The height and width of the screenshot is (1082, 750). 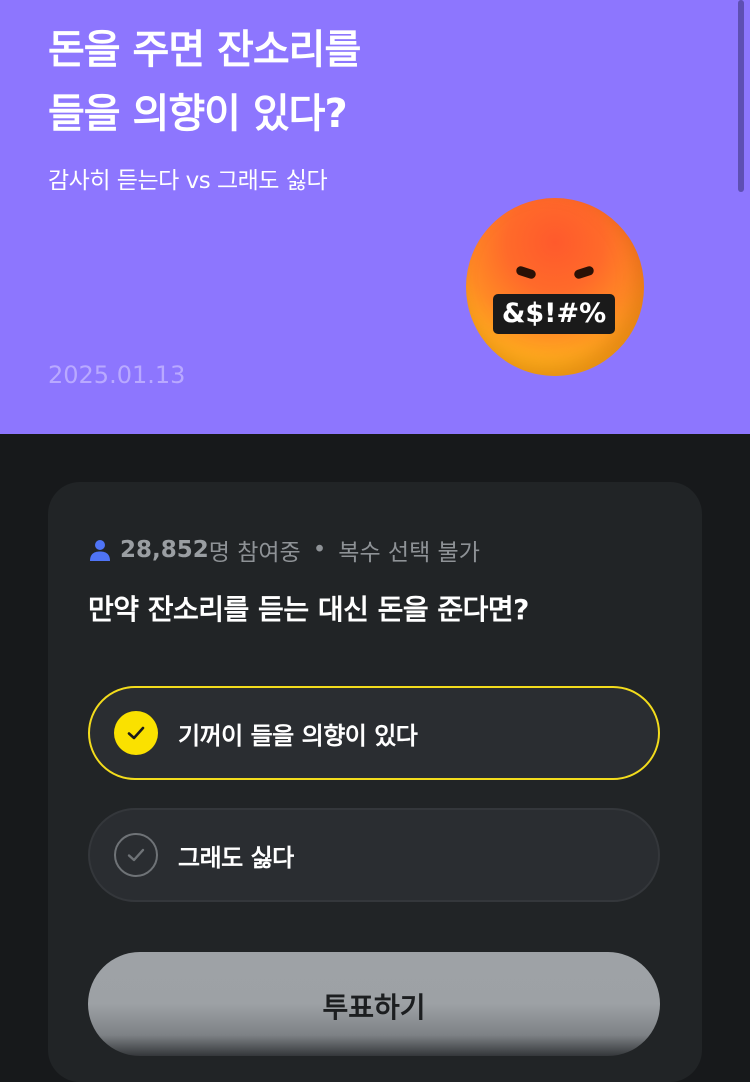 What do you see at coordinates (584, 272) in the screenshot?
I see `right-eye` at bounding box center [584, 272].